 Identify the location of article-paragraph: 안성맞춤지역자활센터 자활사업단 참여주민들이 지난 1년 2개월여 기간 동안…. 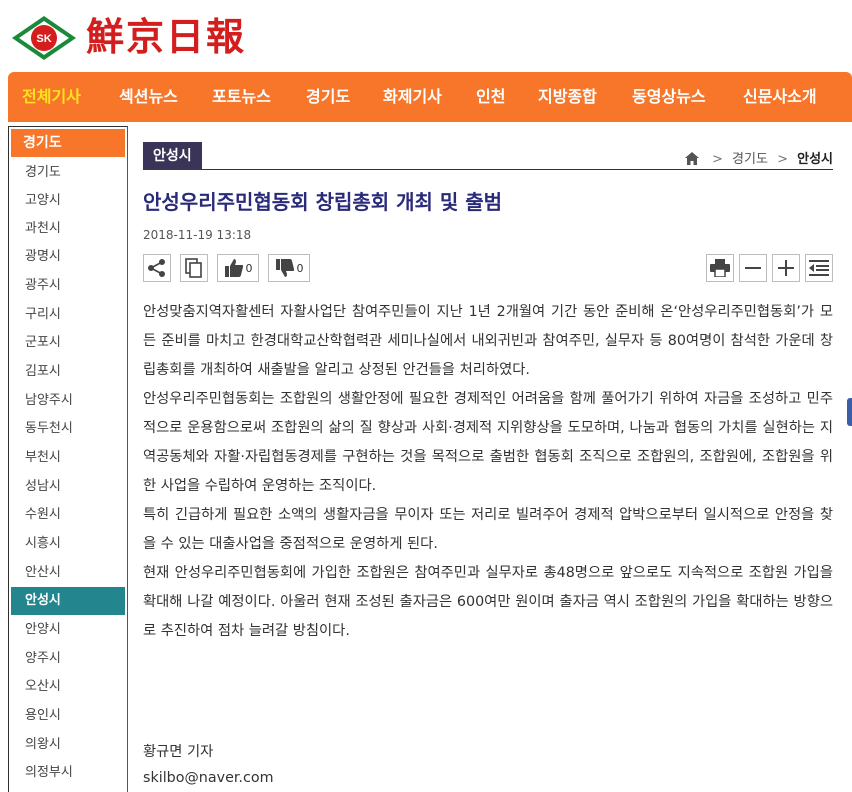
(488, 341).